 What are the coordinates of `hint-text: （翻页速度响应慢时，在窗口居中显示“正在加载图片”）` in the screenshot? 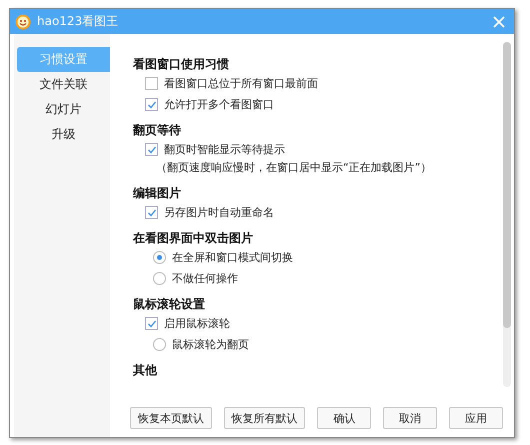 It's located at (293, 168).